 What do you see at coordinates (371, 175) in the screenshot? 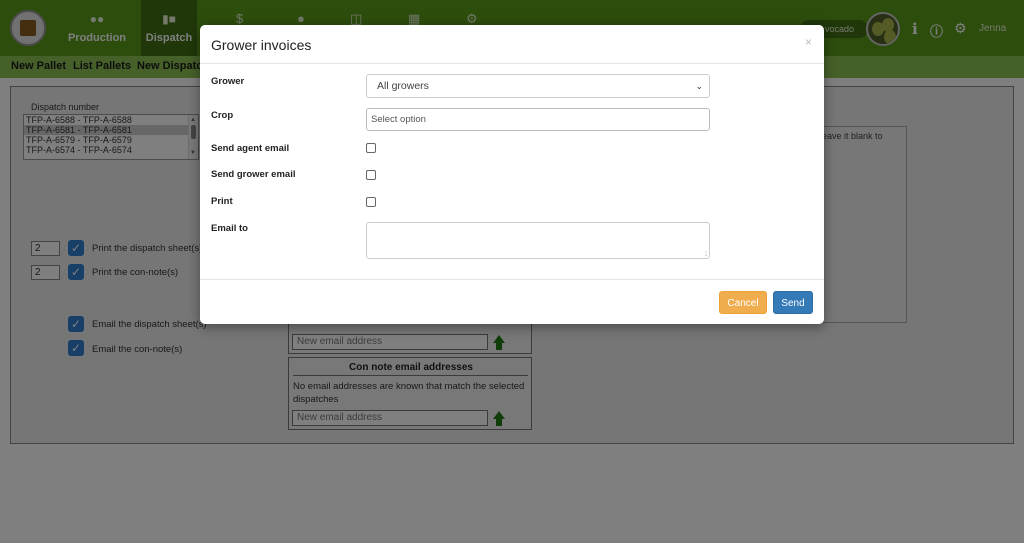
I see `send-grower-email-checkbox` at bounding box center [371, 175].